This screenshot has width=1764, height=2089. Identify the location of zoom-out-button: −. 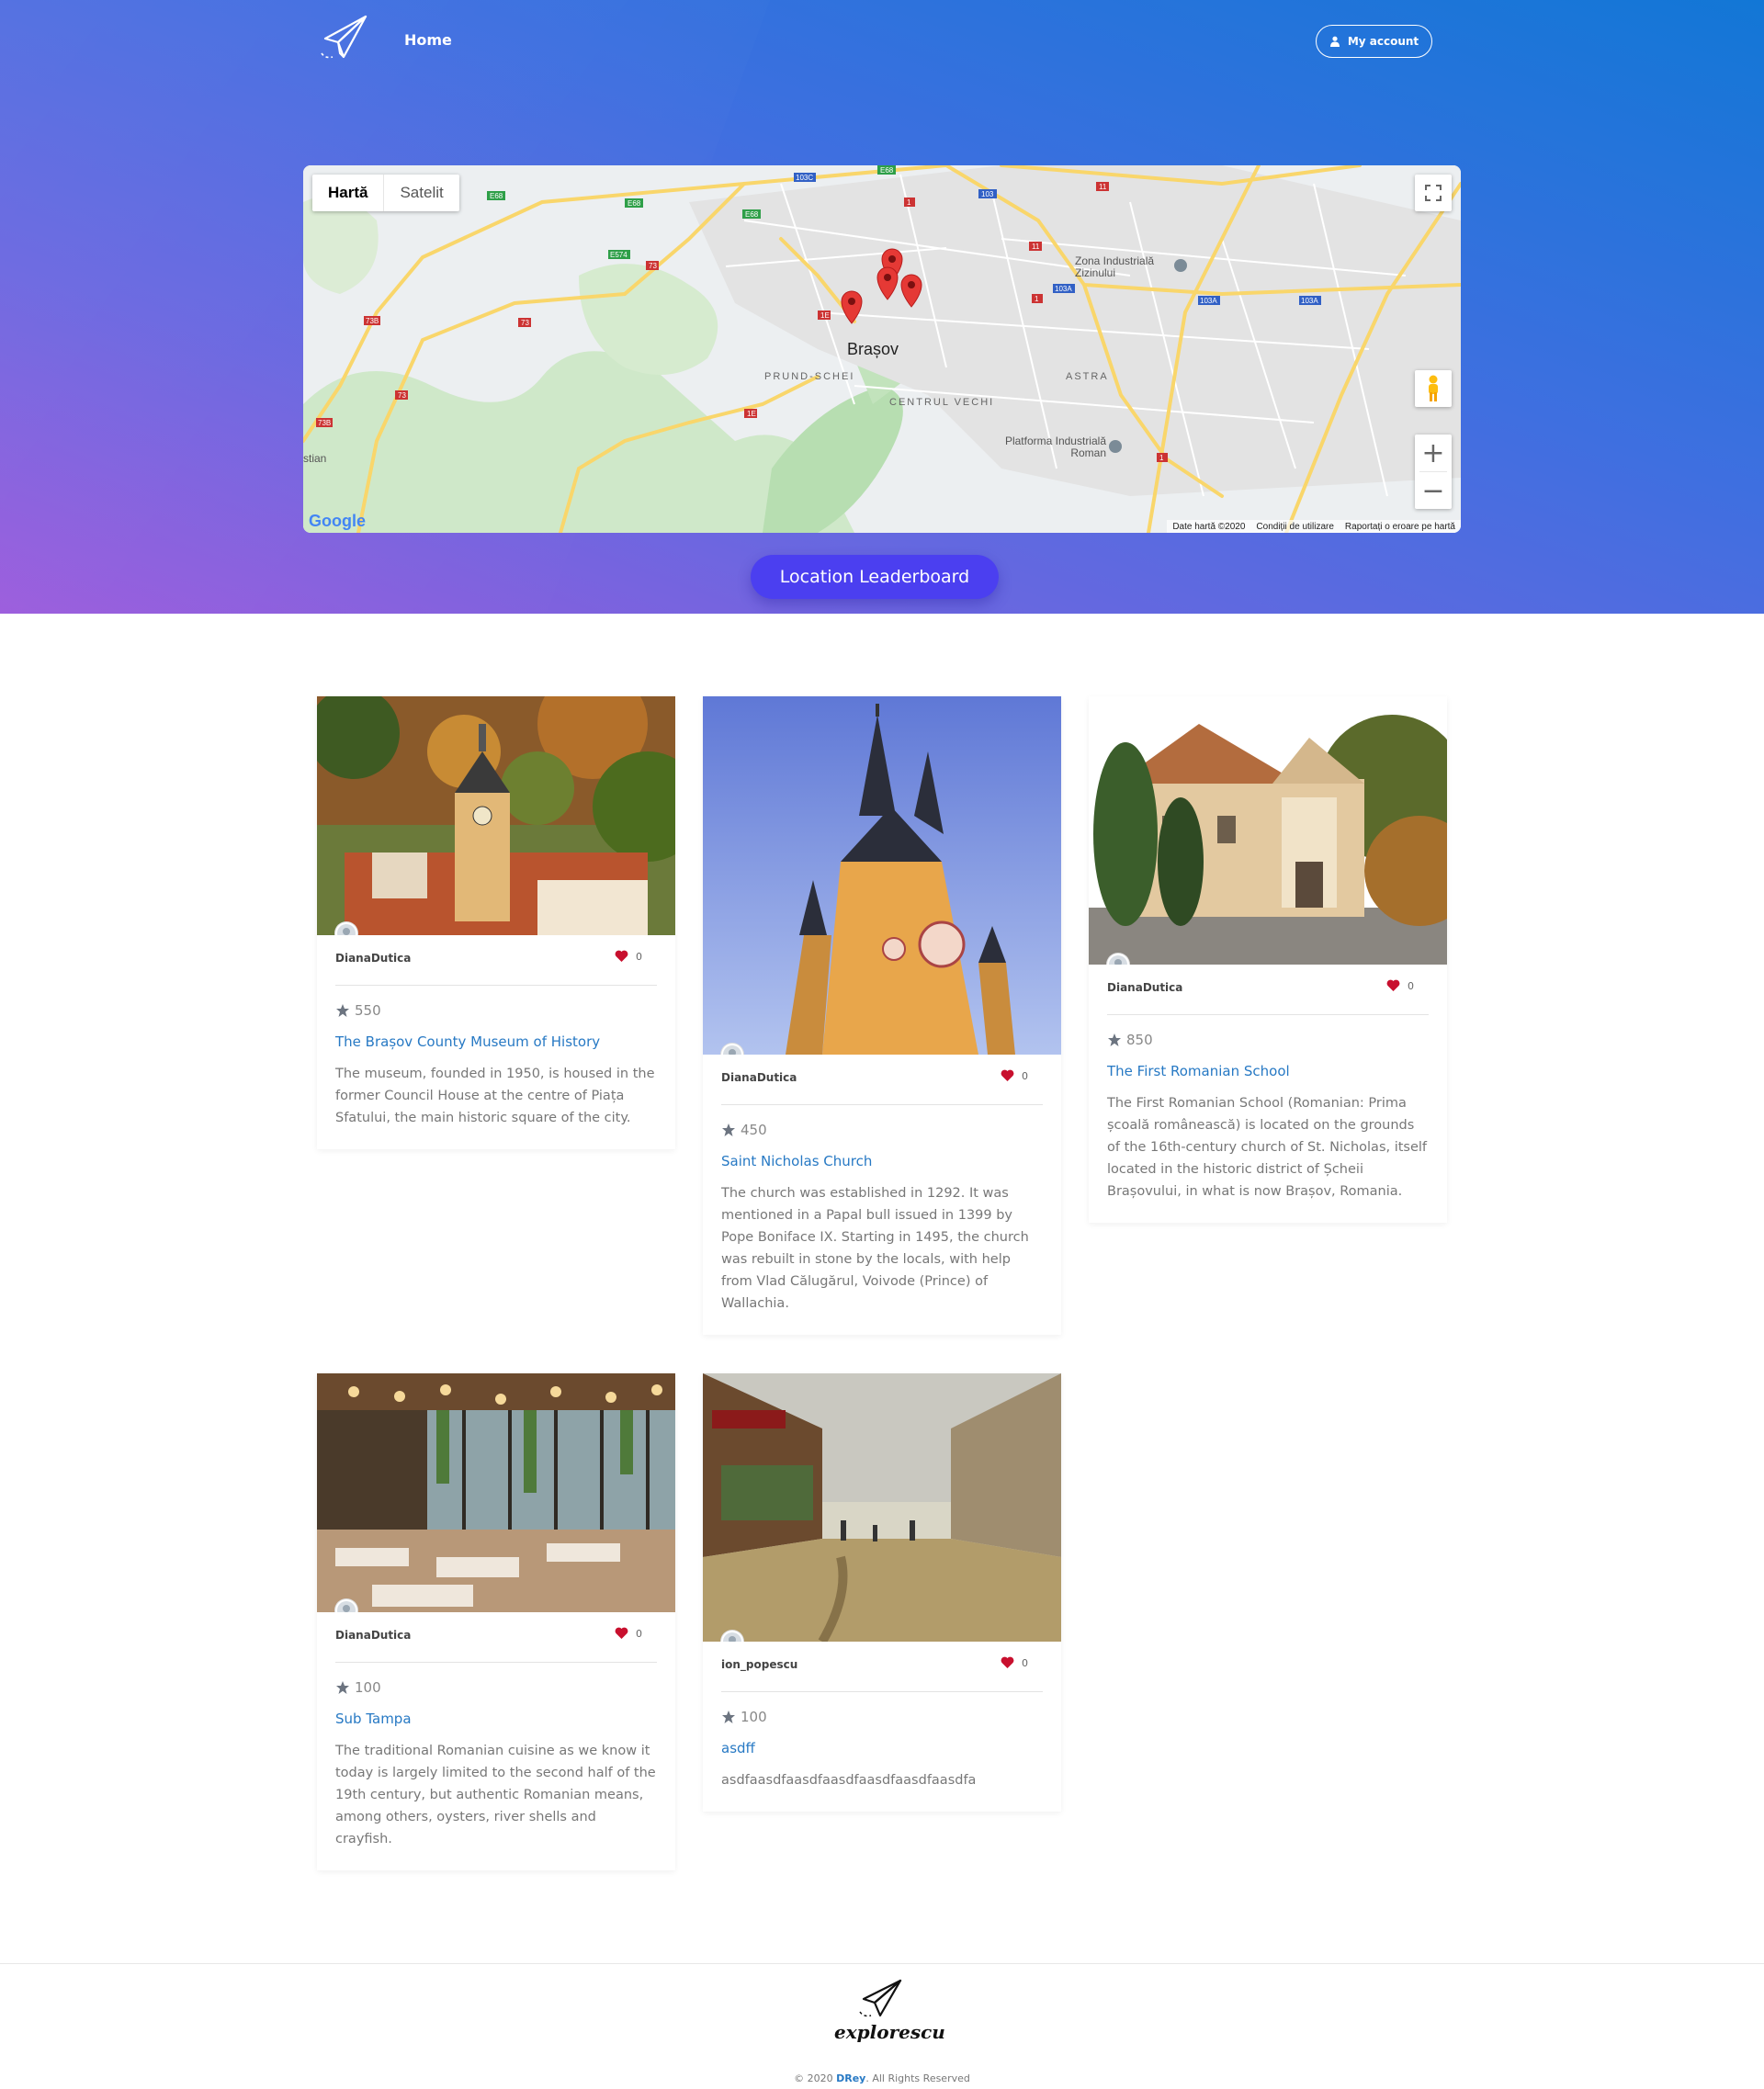
(1433, 491).